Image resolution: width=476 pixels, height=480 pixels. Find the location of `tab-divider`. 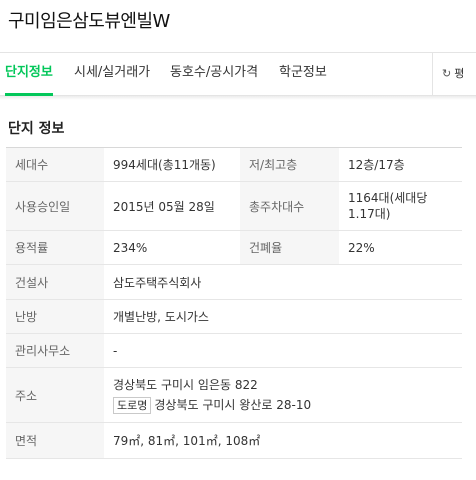

tab-divider is located at coordinates (432, 74).